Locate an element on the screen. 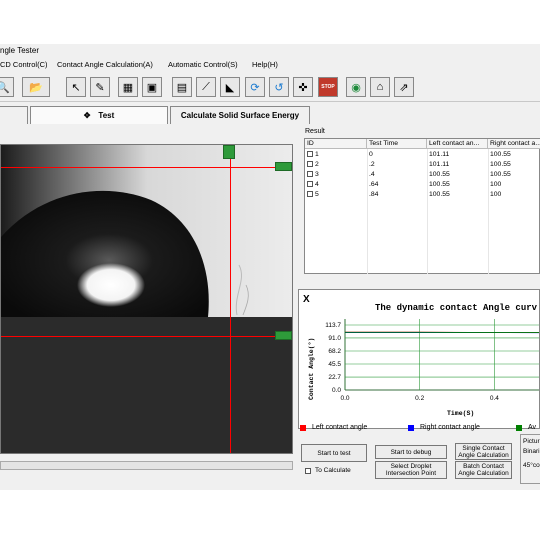  tab-previous is located at coordinates (14, 115).